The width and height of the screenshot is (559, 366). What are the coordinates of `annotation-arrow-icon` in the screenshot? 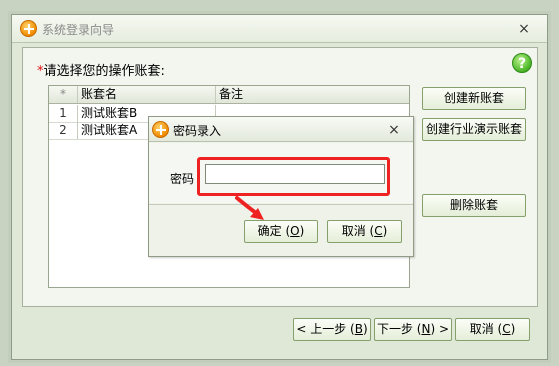 It's located at (249, 208).